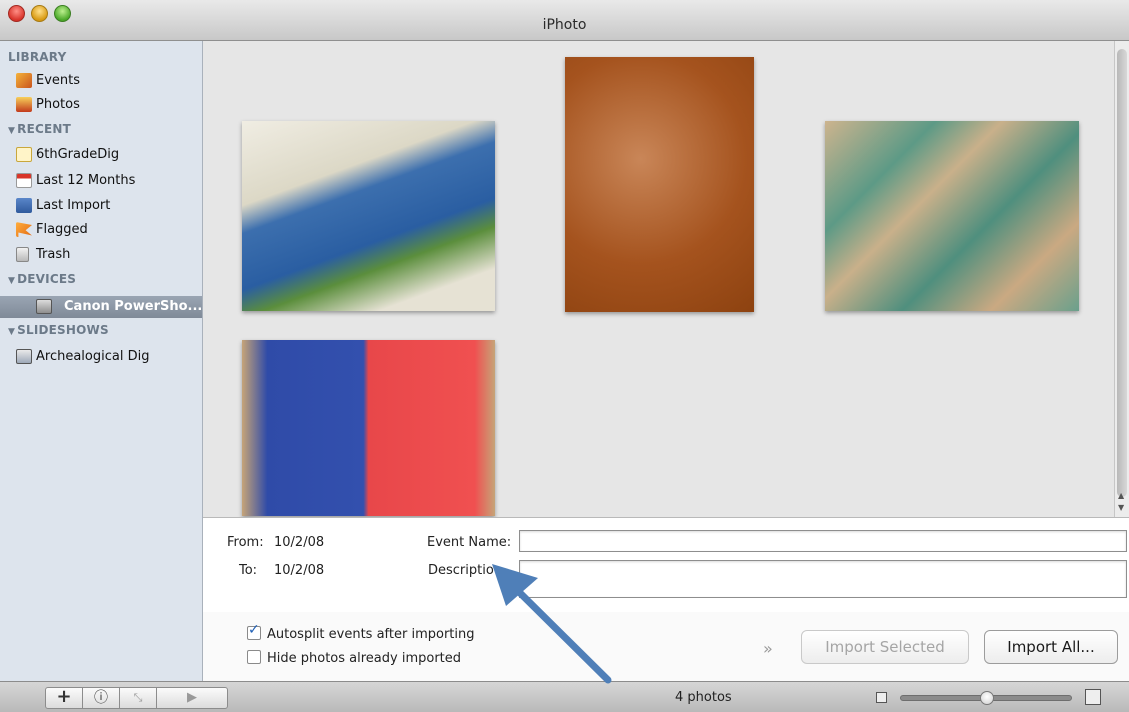 The image size is (1129, 712). I want to click on calendar-icon, so click(24, 180).